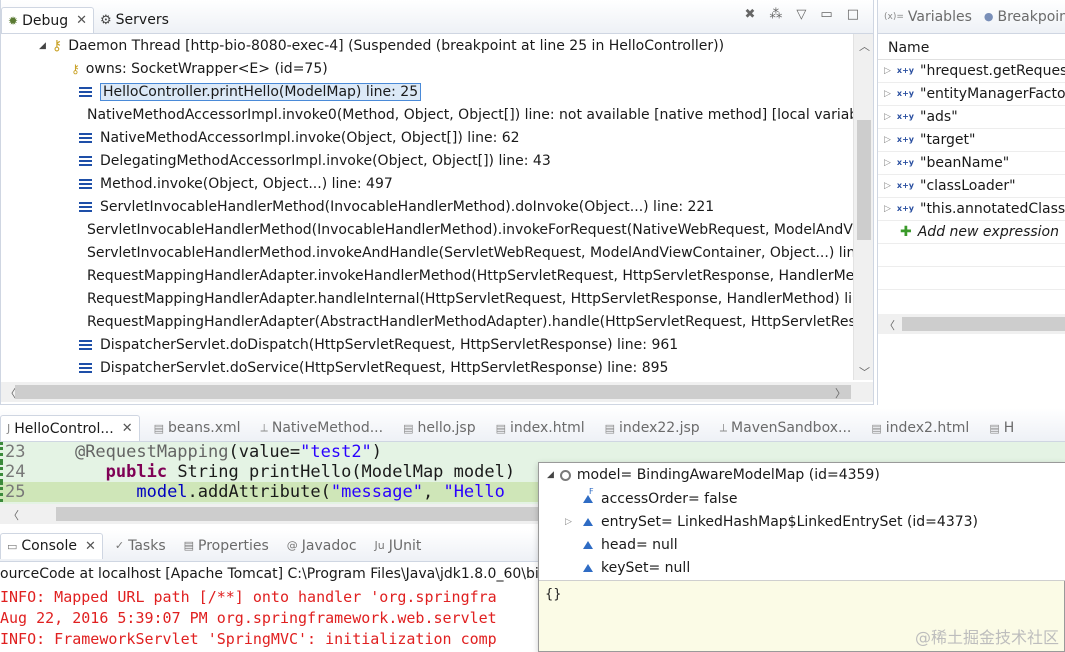  Describe the element at coordinates (906, 232) in the screenshot. I see `plus-icon: ✚` at that location.